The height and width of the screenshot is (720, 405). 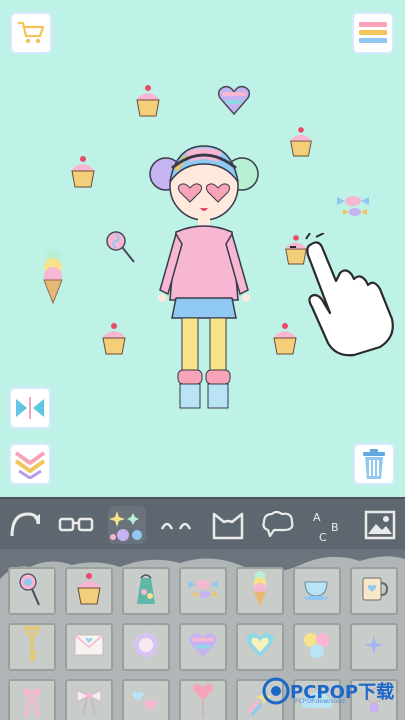 I want to click on tray-item-lollipop, so click(x=32, y=591).